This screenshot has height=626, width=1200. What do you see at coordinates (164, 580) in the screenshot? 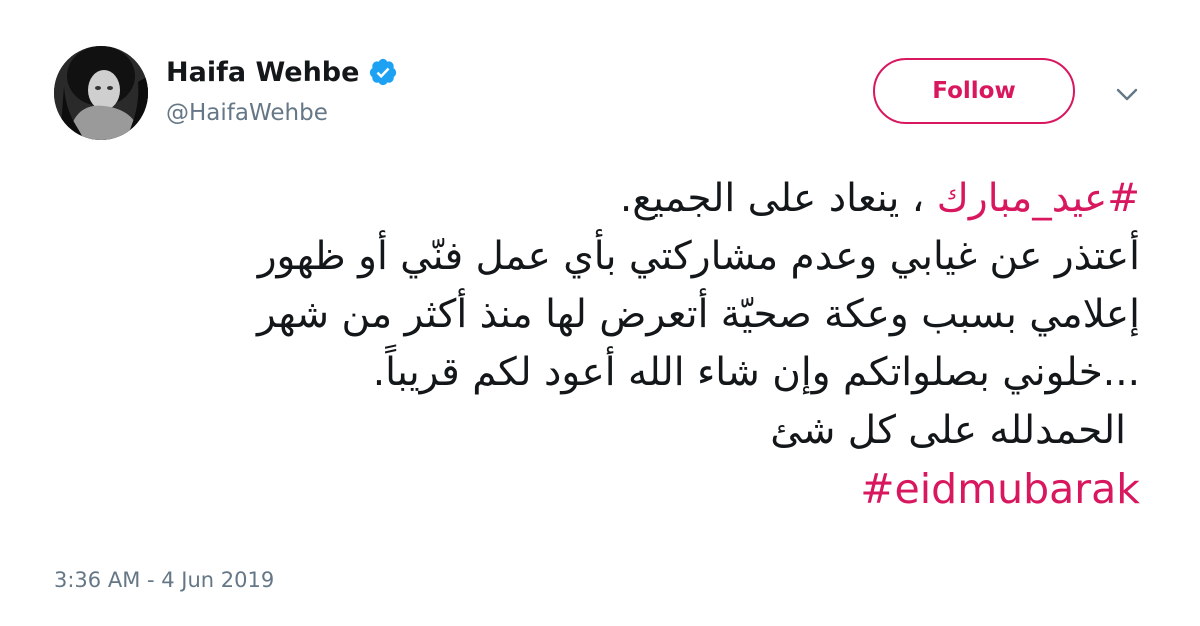
I see `tweet-timestamp: 3:36 AM - 4 Jun 2019` at bounding box center [164, 580].